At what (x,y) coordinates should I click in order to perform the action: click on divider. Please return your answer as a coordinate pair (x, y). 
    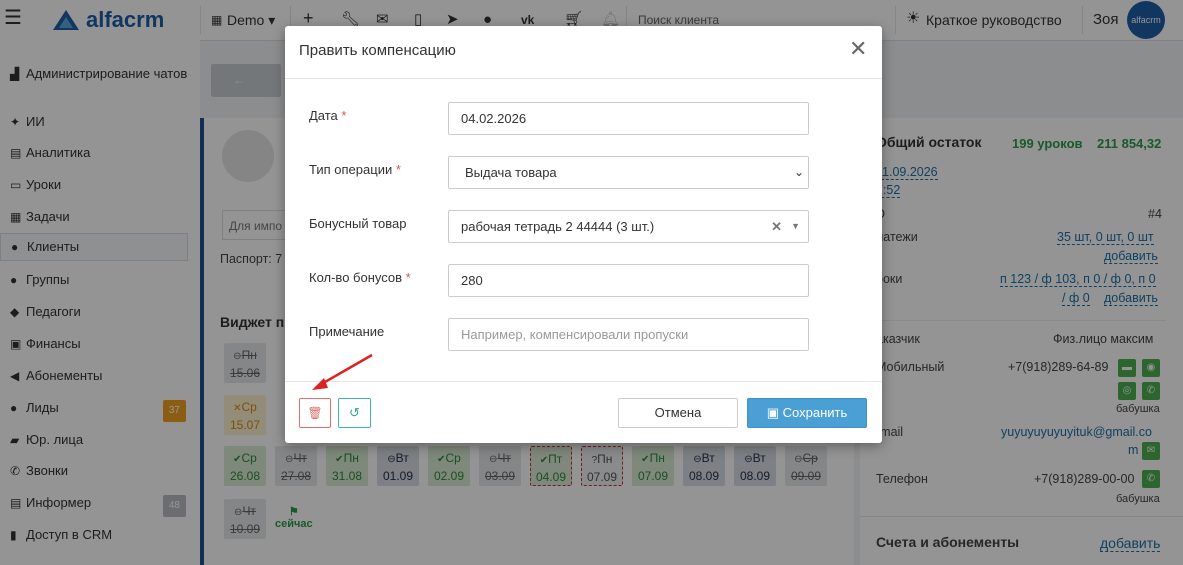
    Looking at the image, I should click on (583, 78).